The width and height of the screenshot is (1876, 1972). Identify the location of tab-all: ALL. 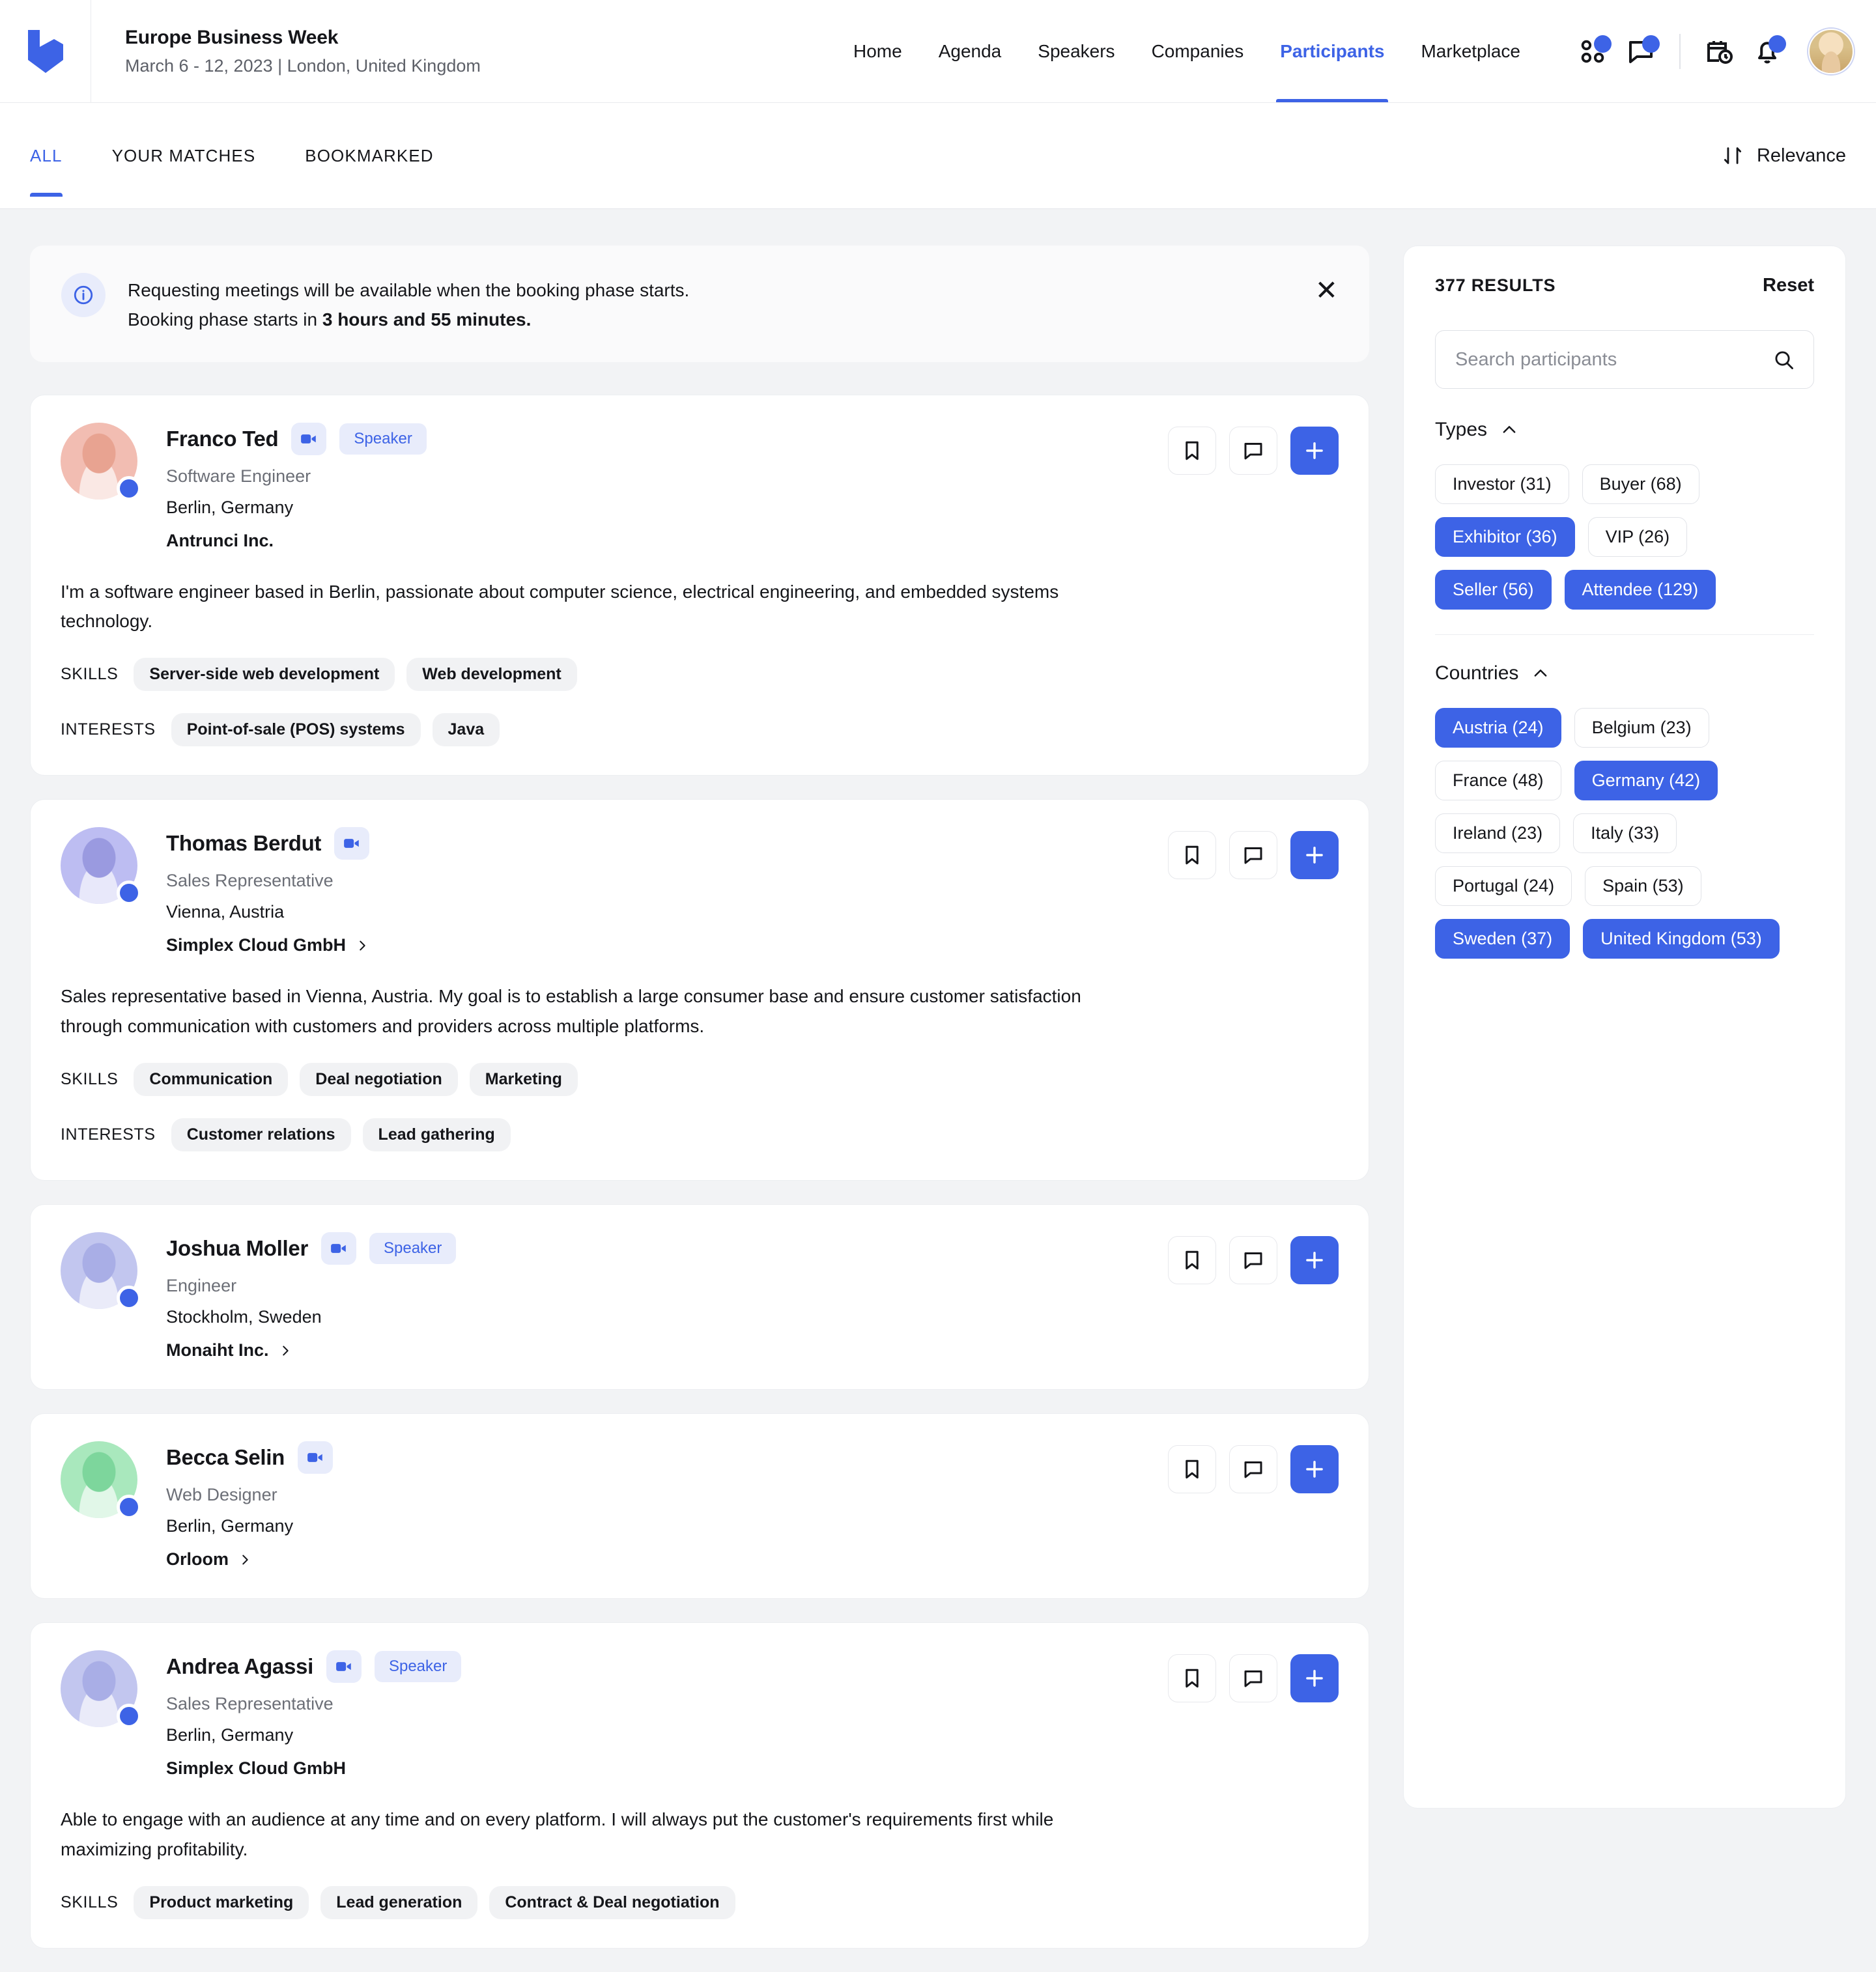
(47, 156).